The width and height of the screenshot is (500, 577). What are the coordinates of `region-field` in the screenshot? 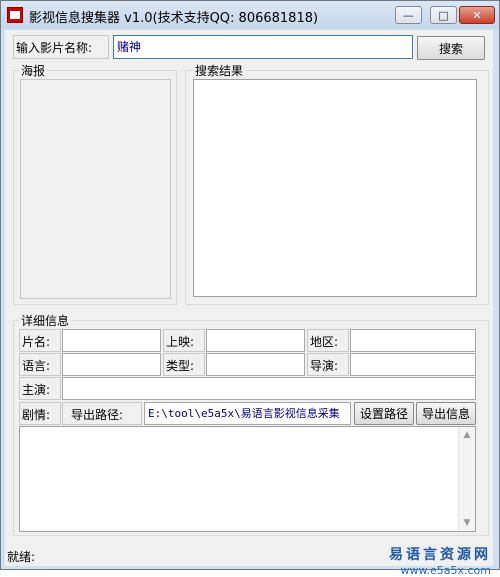 It's located at (413, 340).